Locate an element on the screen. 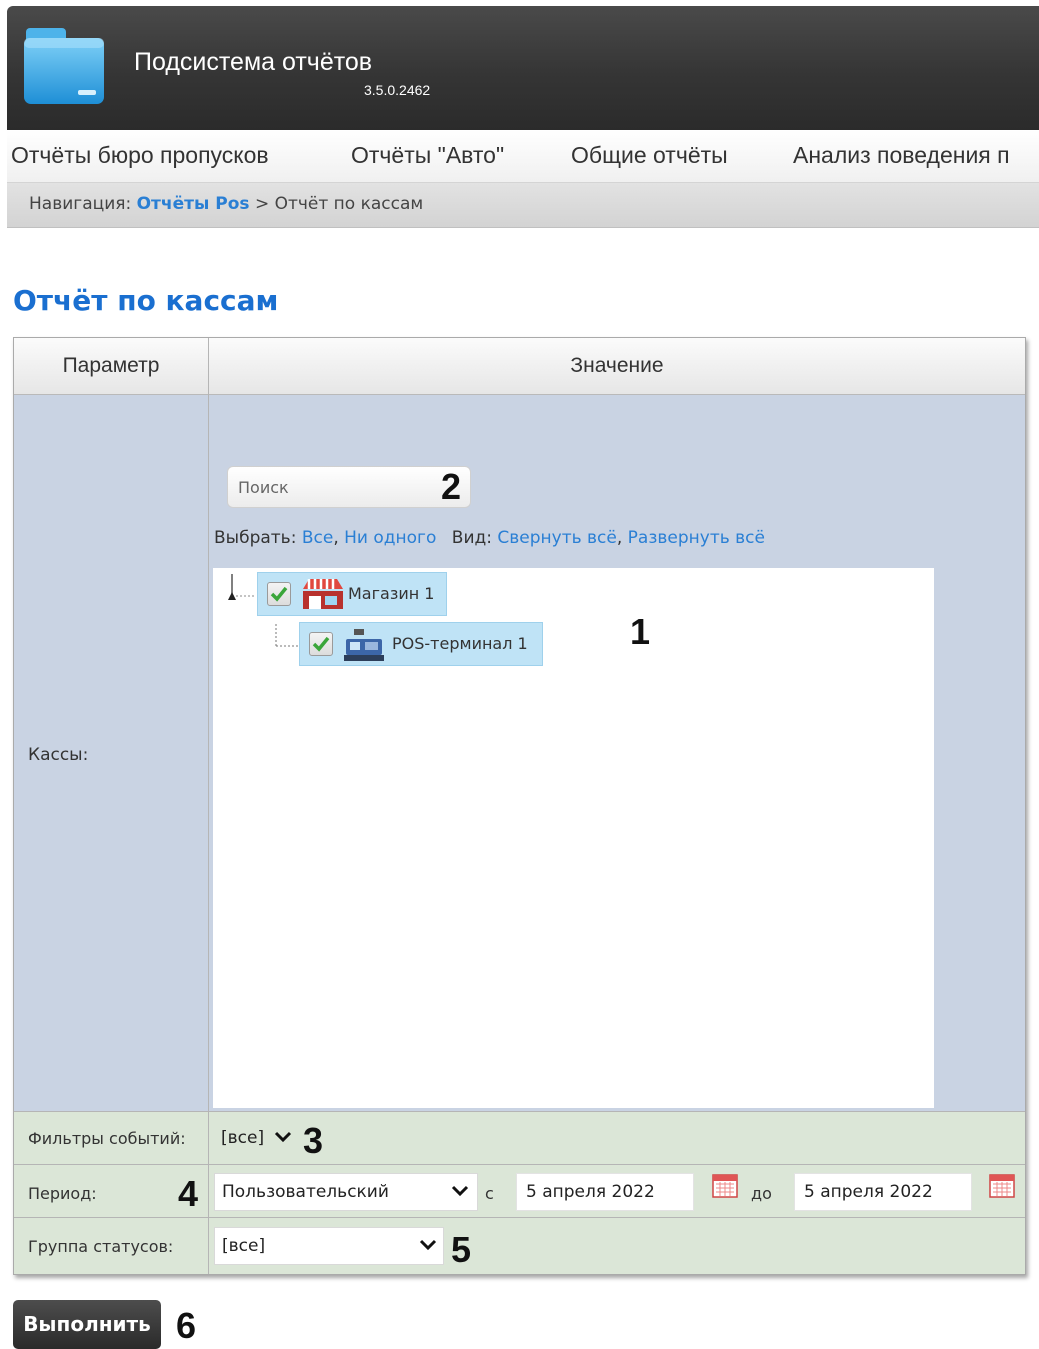  collapse-all-link: Свернуть всё is located at coordinates (556, 538).